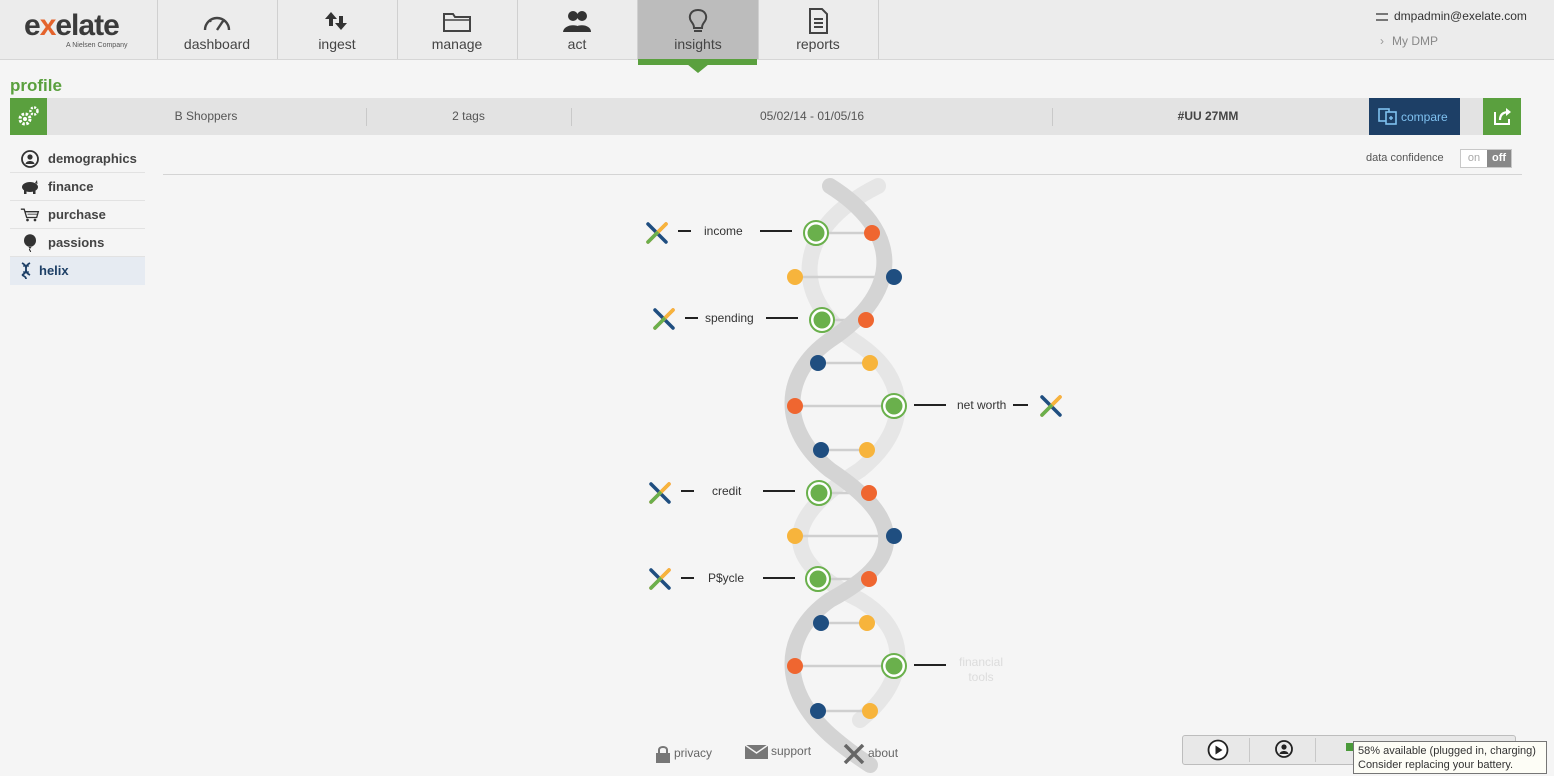 This screenshot has height=776, width=1554. Describe the element at coordinates (822, 320) in the screenshot. I see `node-spending` at that location.